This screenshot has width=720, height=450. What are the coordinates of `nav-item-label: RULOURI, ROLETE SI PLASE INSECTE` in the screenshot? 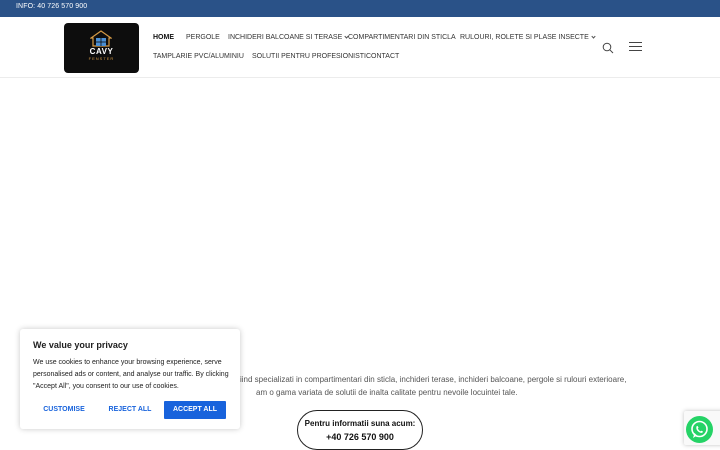 It's located at (524, 37).